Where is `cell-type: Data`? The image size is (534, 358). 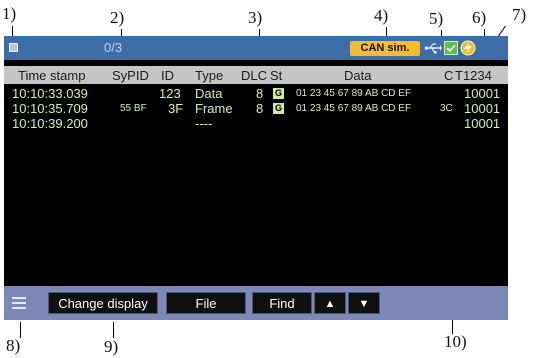 cell-type: Data is located at coordinates (209, 93).